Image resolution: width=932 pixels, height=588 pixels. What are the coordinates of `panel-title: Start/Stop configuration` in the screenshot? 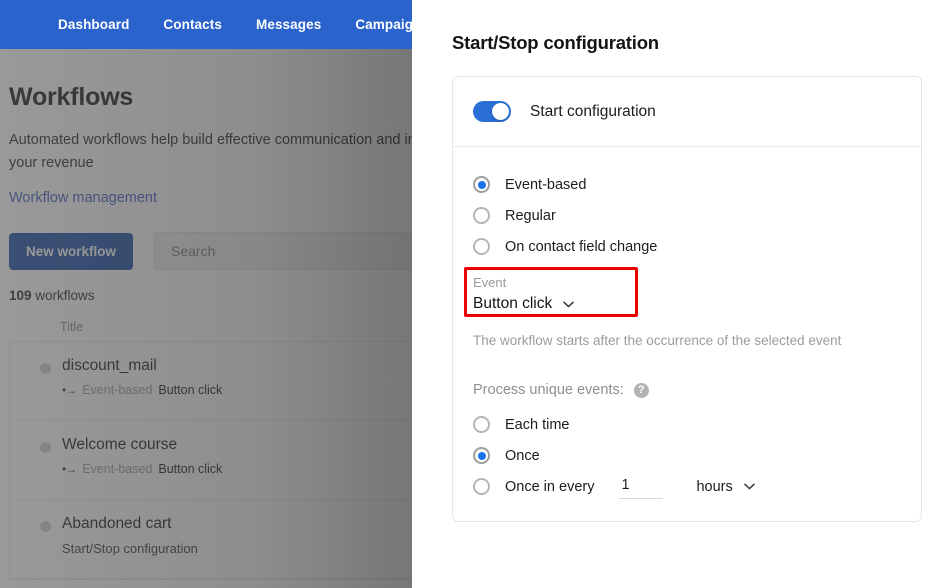 It's located at (555, 42).